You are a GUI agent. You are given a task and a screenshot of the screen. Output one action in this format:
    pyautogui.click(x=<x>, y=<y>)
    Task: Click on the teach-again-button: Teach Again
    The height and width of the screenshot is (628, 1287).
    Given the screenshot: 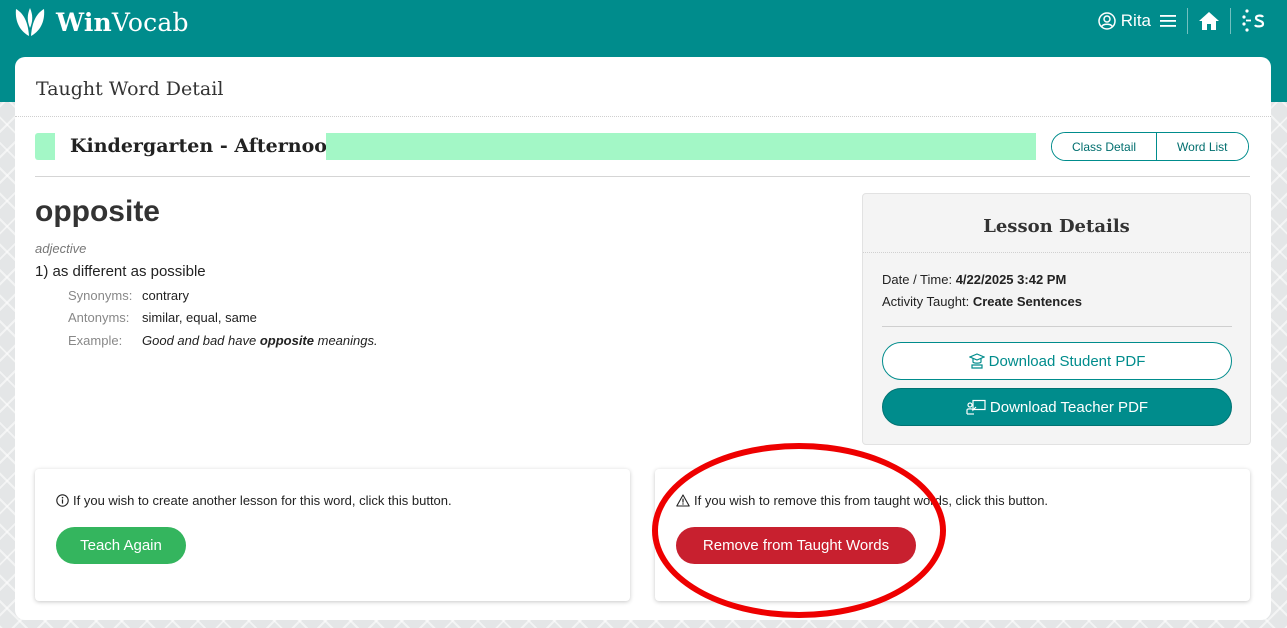 What is the action you would take?
    pyautogui.click(x=121, y=545)
    